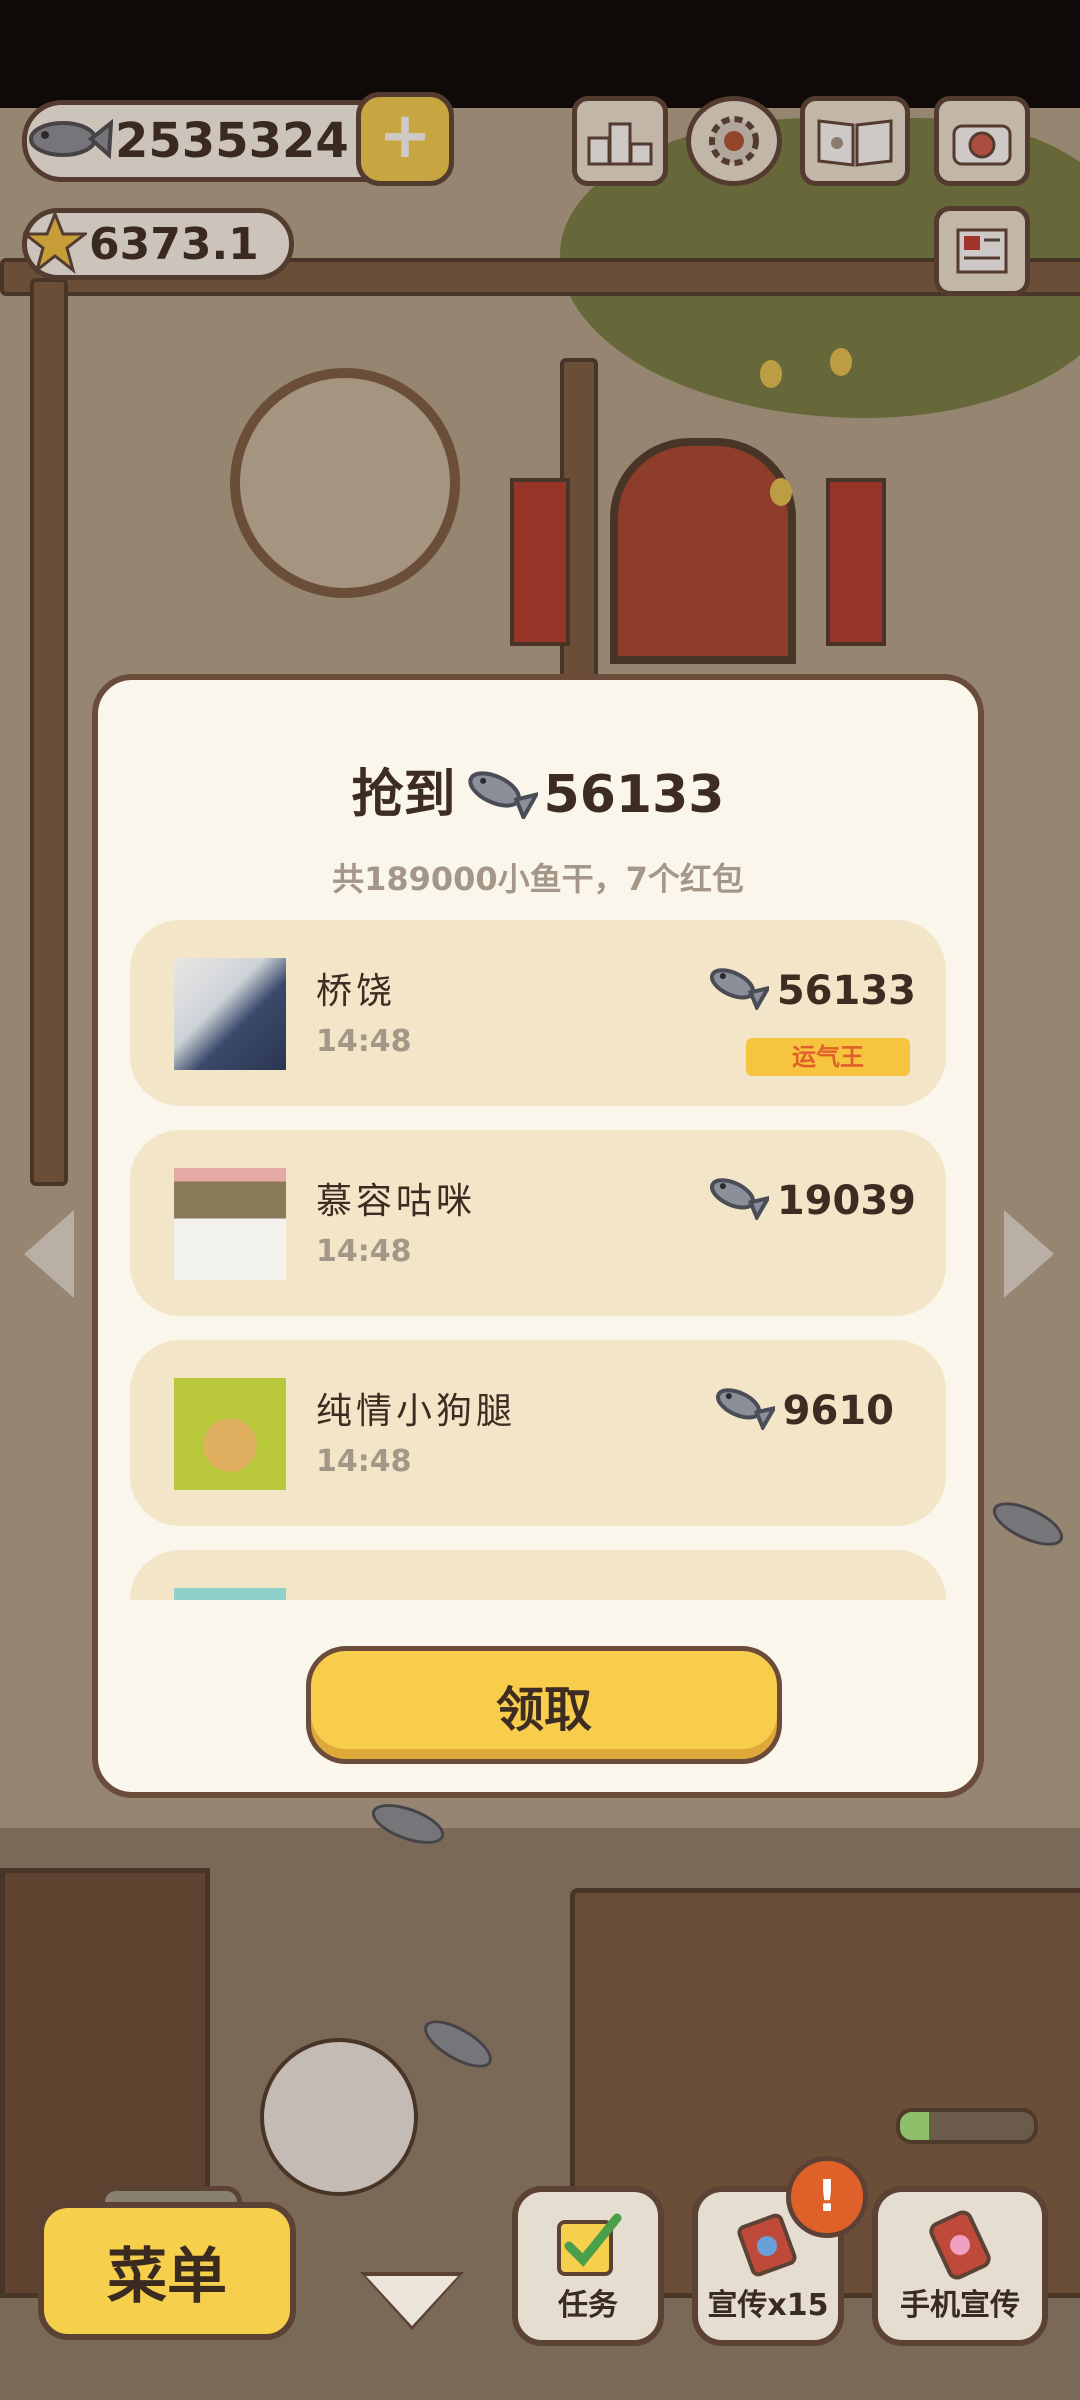 This screenshot has width=1080, height=2400. I want to click on flyer-icon, so click(768, 2247).